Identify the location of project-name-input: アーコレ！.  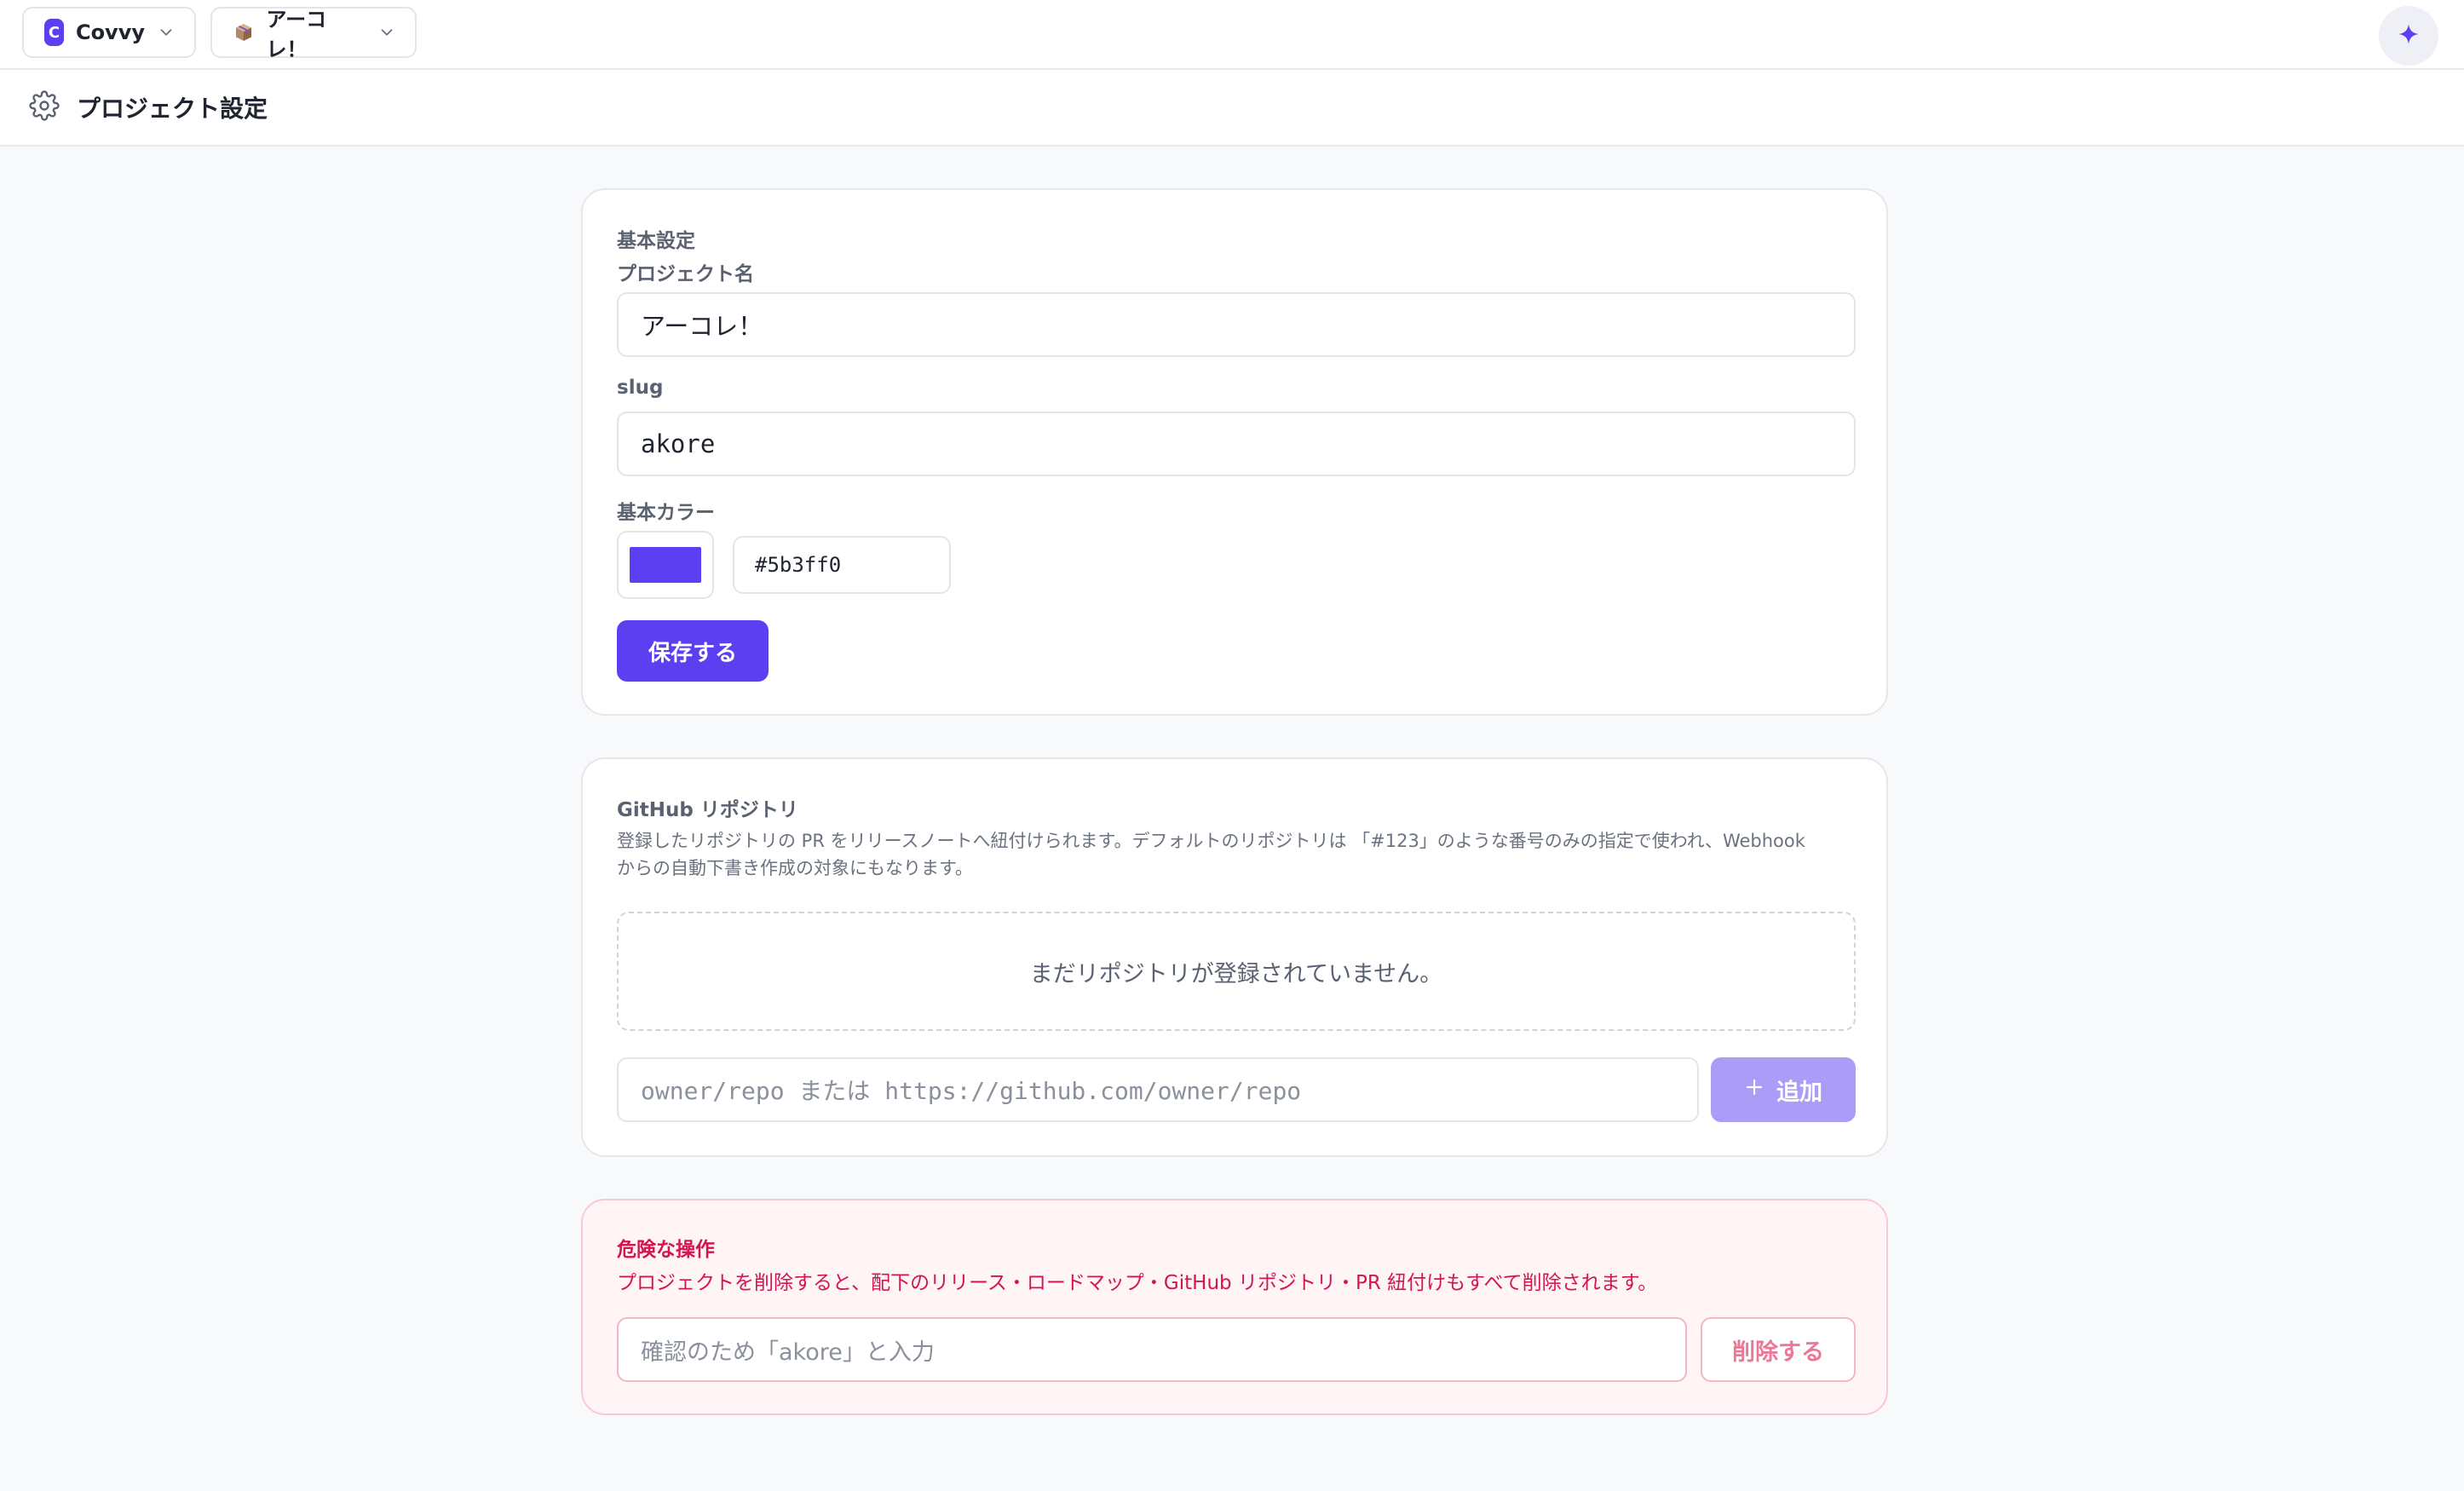
(1236, 324).